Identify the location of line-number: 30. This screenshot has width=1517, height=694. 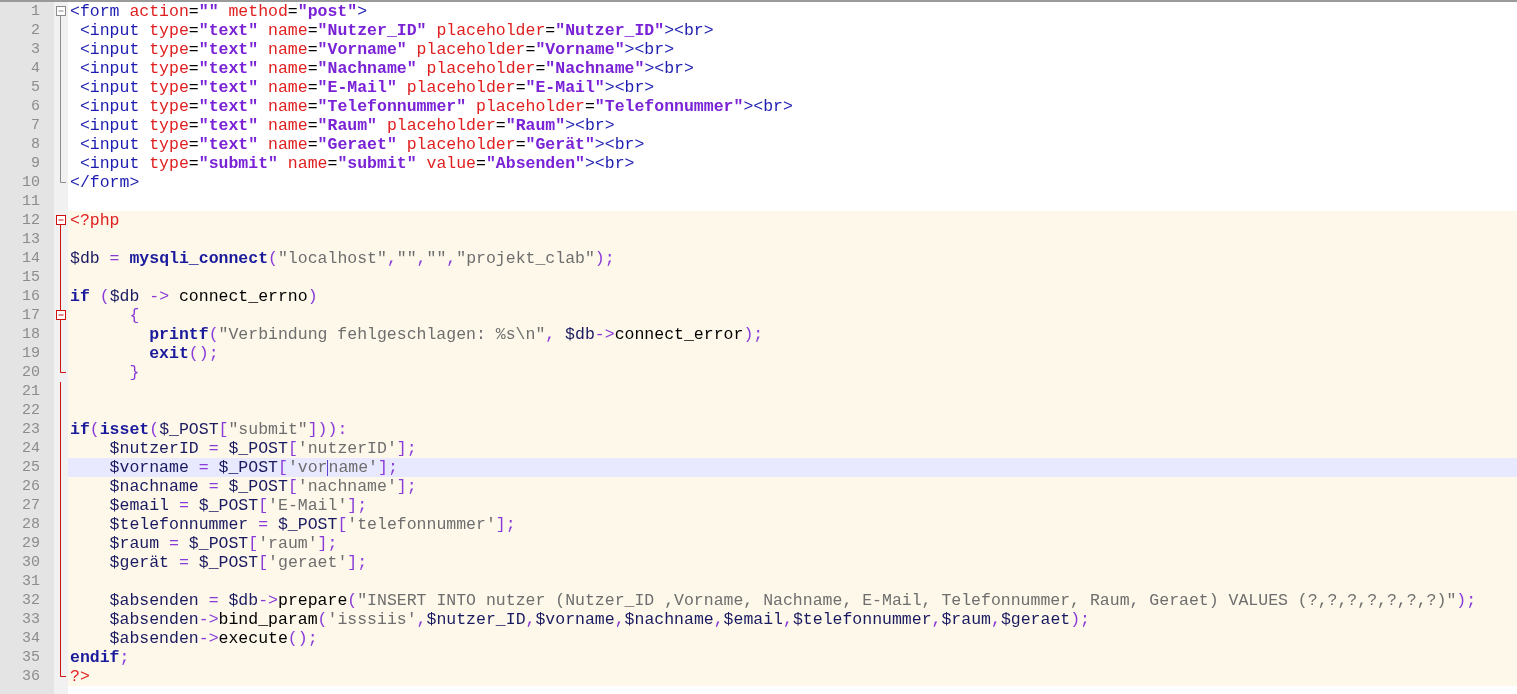
(31, 562).